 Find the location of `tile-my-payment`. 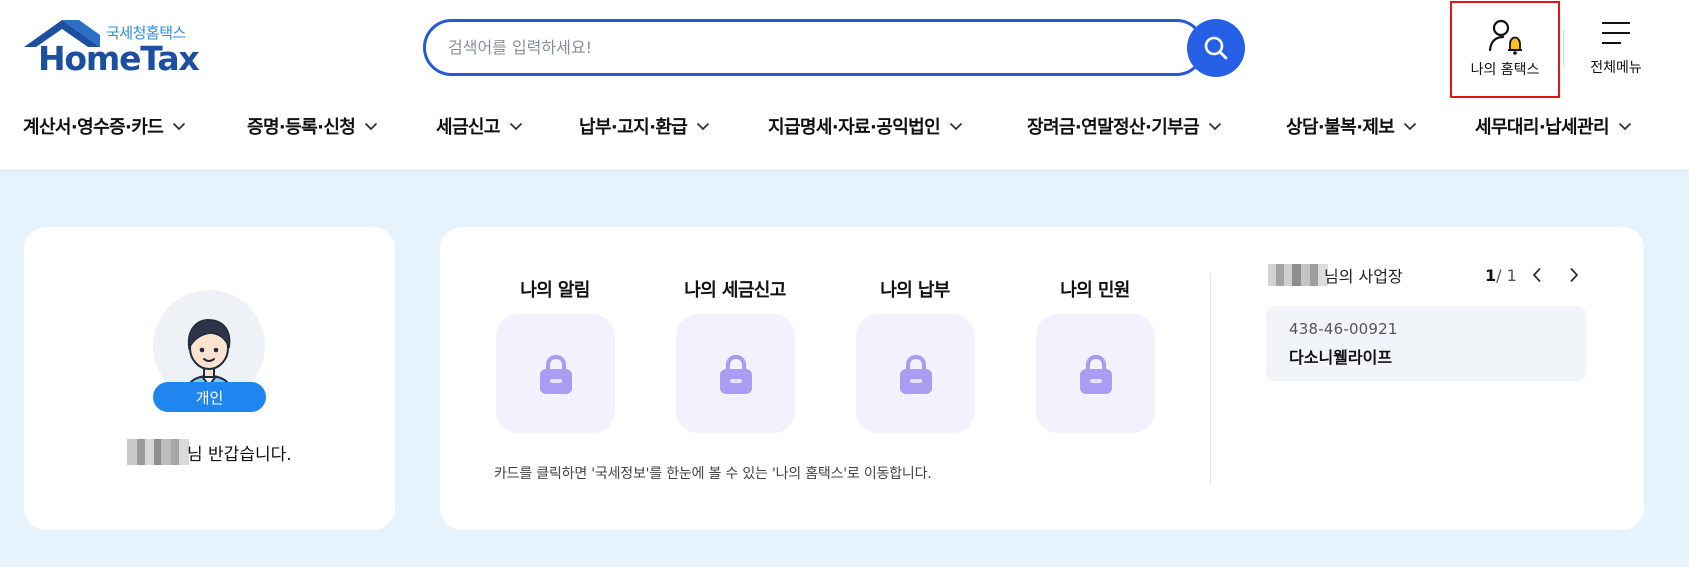

tile-my-payment is located at coordinates (915, 373).